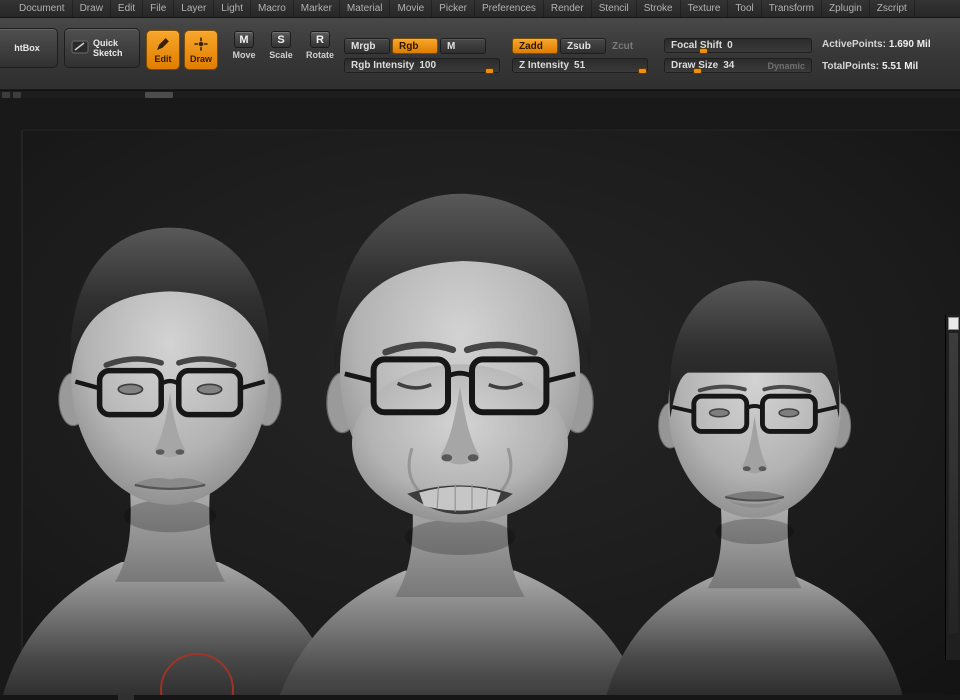 The height and width of the screenshot is (700, 960). I want to click on z-intensity-slider: Z Intensity 51, so click(580, 66).